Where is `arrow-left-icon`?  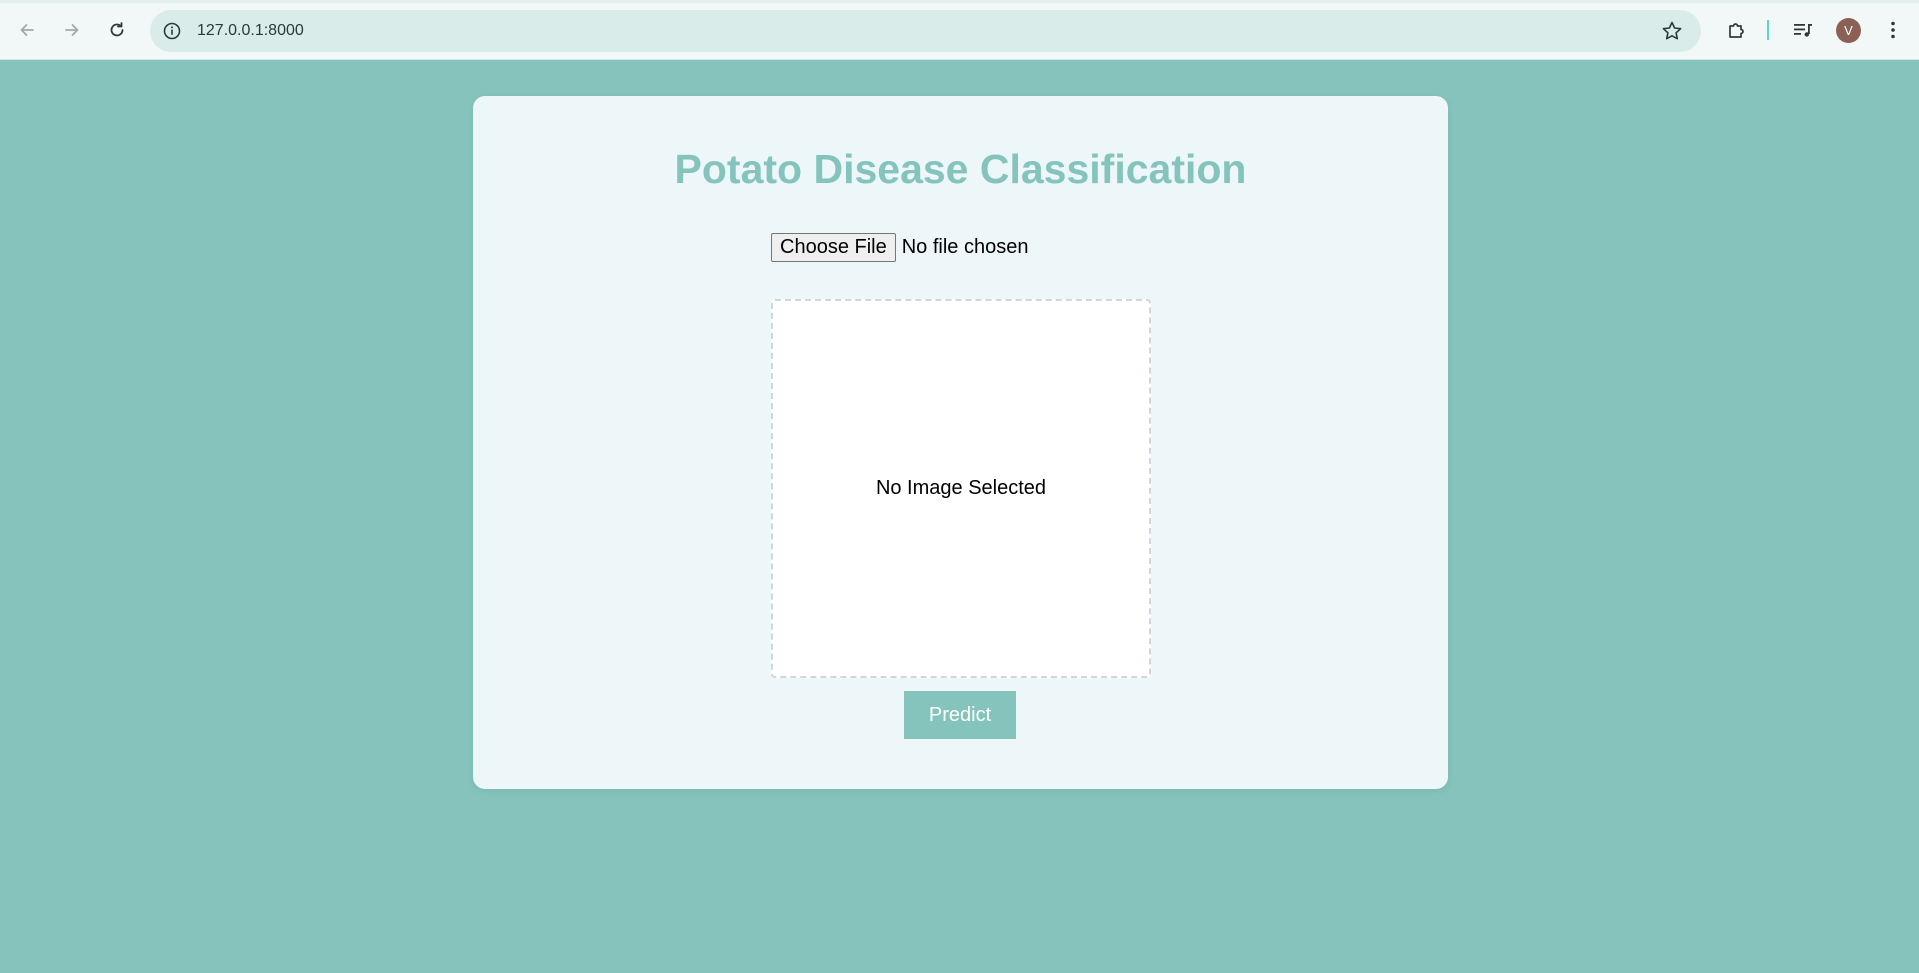 arrow-left-icon is located at coordinates (27, 30).